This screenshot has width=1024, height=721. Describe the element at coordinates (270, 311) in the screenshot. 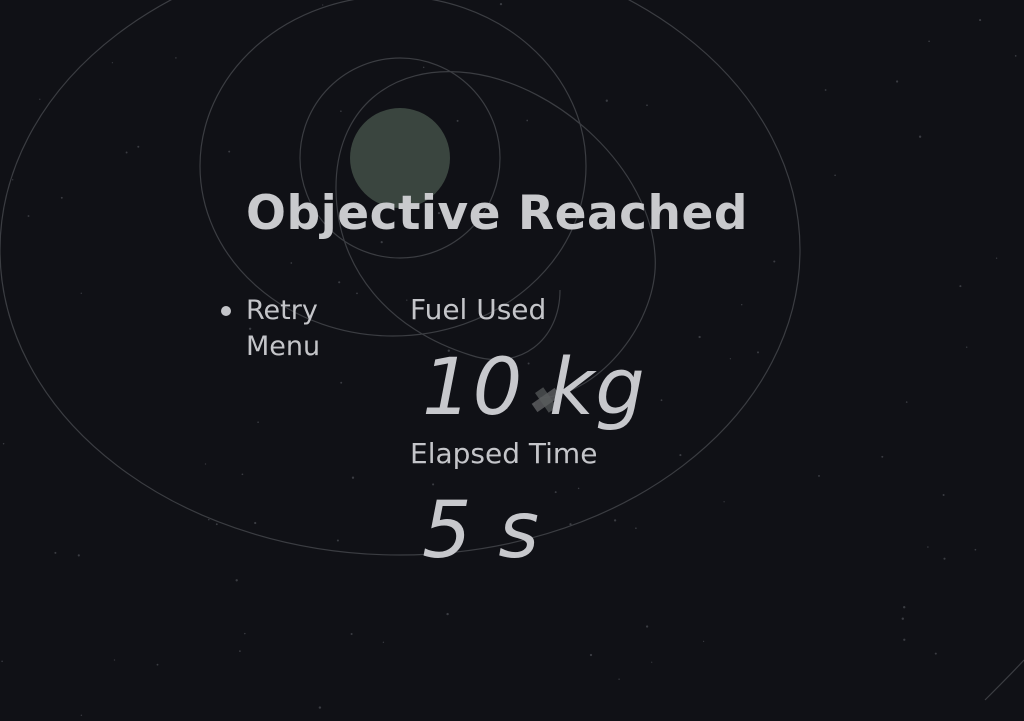

I see `retry-button: Retry` at that location.